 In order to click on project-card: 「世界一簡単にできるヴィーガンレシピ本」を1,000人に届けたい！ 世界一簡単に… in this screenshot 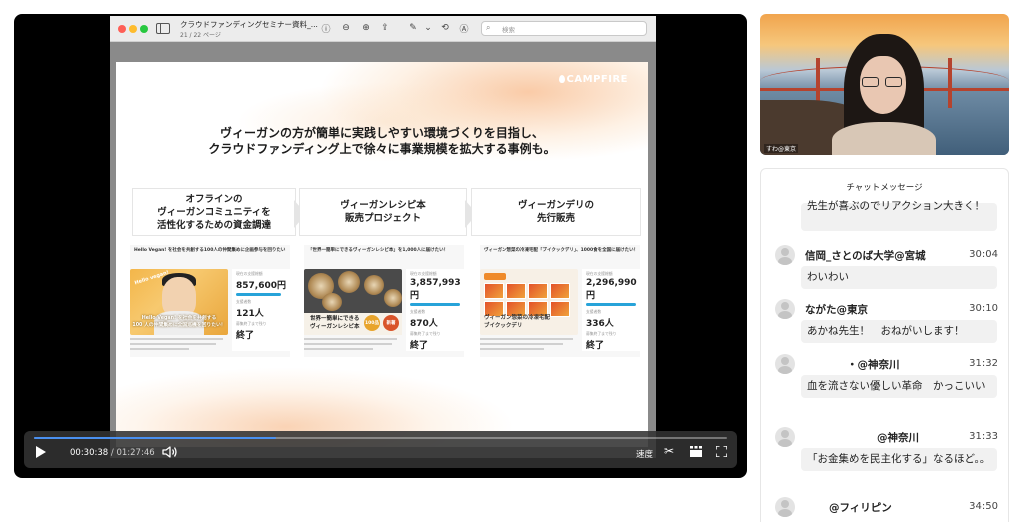, I will do `click(384, 301)`.